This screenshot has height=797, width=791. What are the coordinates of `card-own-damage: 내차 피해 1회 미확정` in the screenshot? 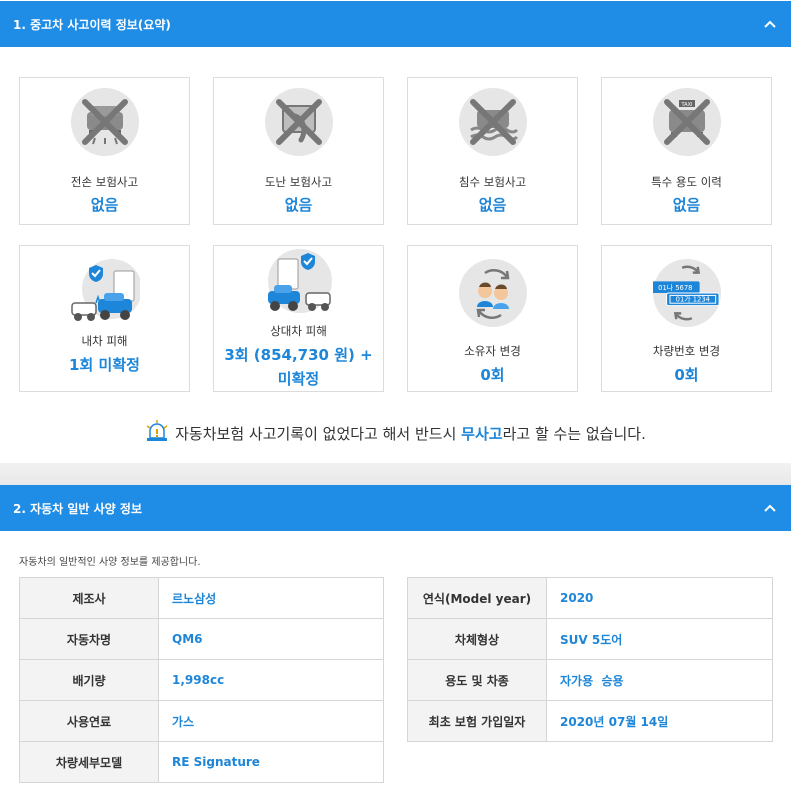 It's located at (104, 318).